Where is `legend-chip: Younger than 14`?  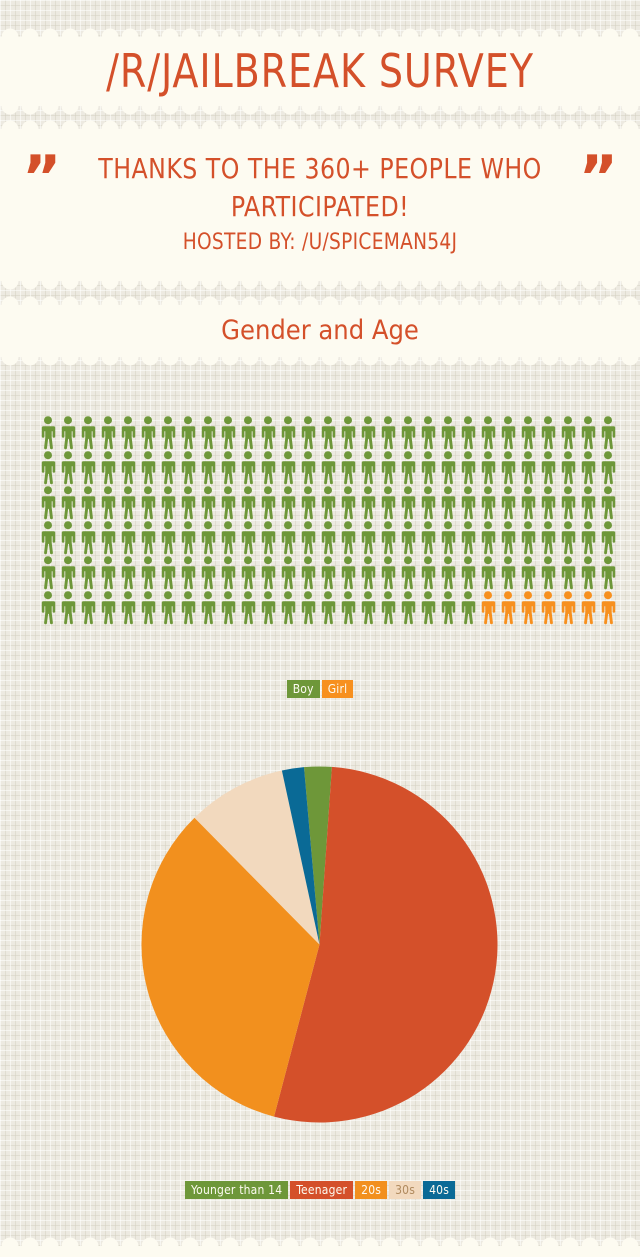
legend-chip: Younger than 14 is located at coordinates (236, 1190).